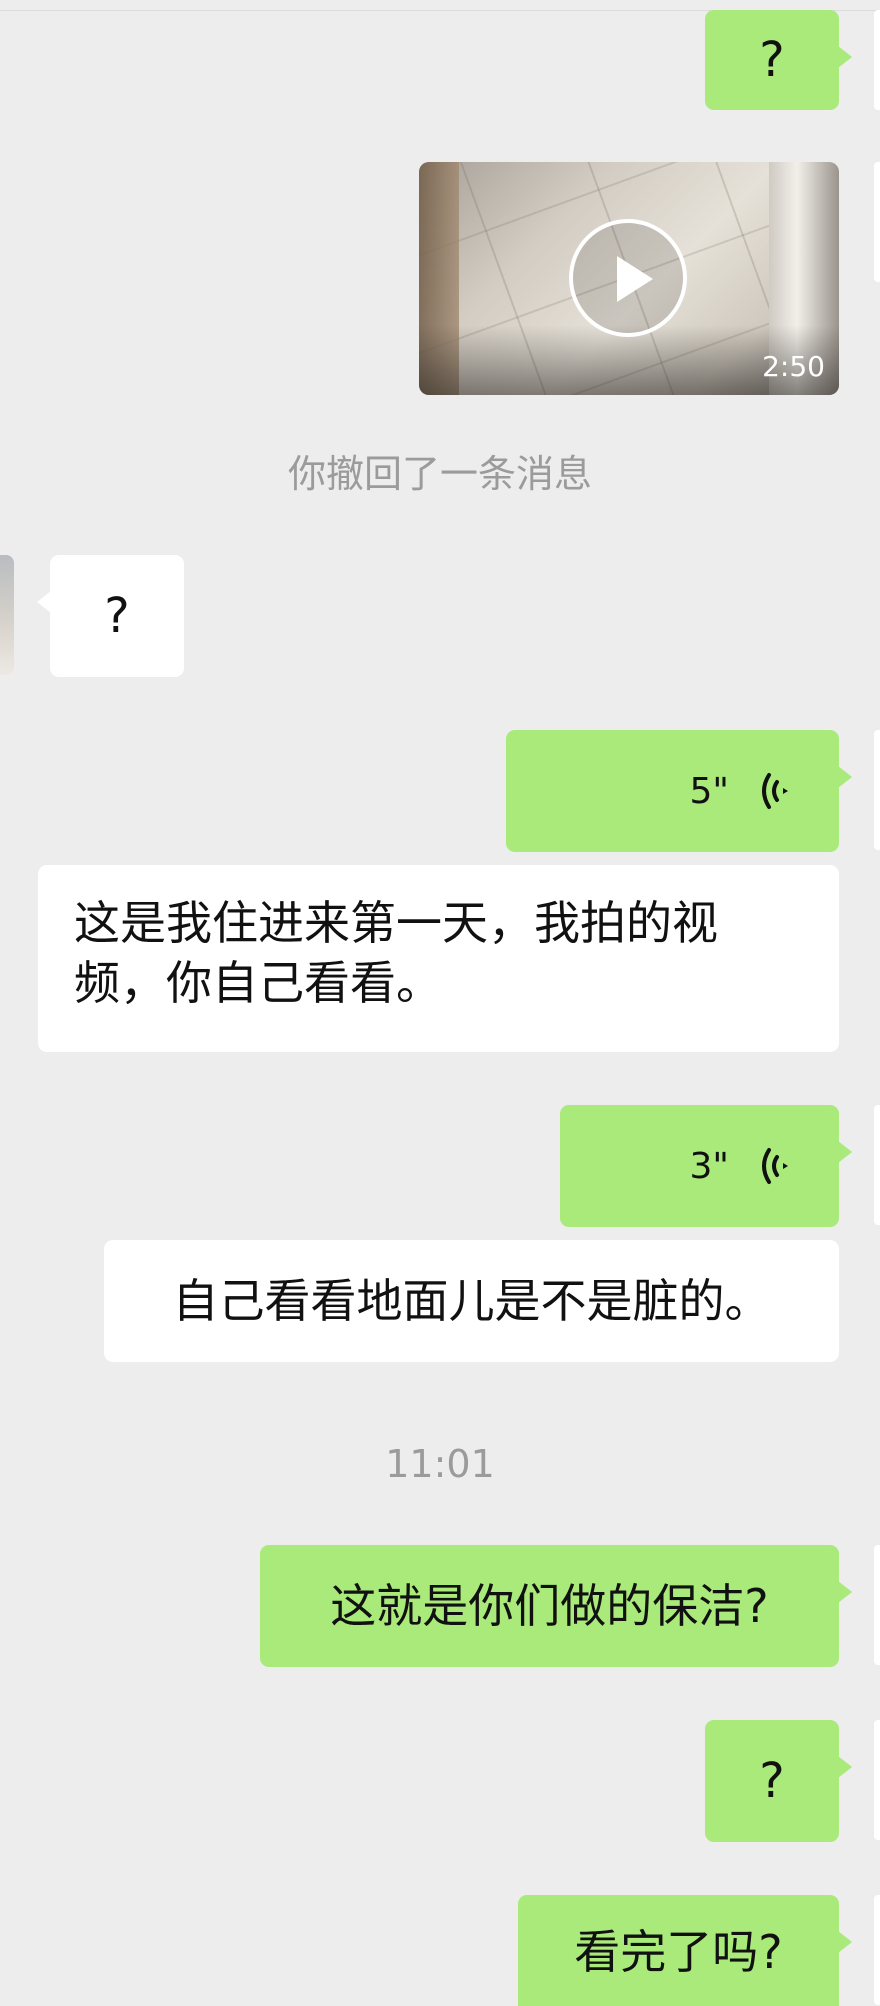  I want to click on message-bubble-sent: 这就是你们做的保洁?, so click(556, 1606).